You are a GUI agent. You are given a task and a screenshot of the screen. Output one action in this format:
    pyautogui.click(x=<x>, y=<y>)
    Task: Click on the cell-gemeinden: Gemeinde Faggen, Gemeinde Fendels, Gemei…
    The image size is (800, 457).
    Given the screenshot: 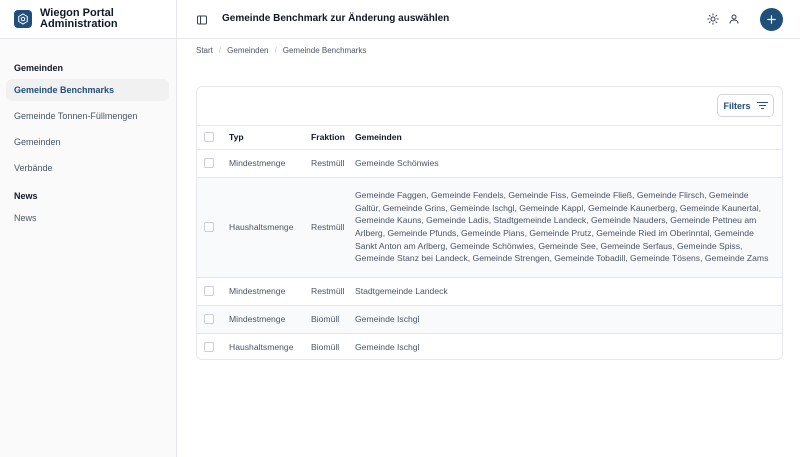 What is the action you would take?
    pyautogui.click(x=568, y=227)
    